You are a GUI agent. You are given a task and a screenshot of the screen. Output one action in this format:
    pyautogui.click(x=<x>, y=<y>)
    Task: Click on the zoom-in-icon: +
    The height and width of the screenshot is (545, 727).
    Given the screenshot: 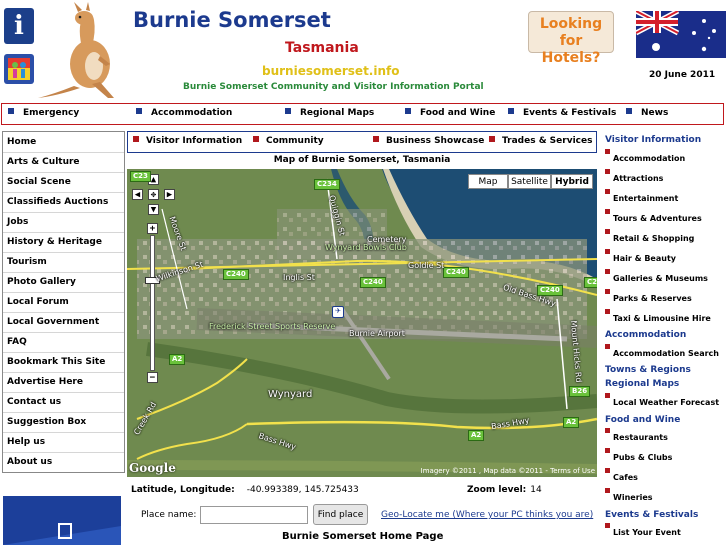 What is the action you would take?
    pyautogui.click(x=152, y=228)
    